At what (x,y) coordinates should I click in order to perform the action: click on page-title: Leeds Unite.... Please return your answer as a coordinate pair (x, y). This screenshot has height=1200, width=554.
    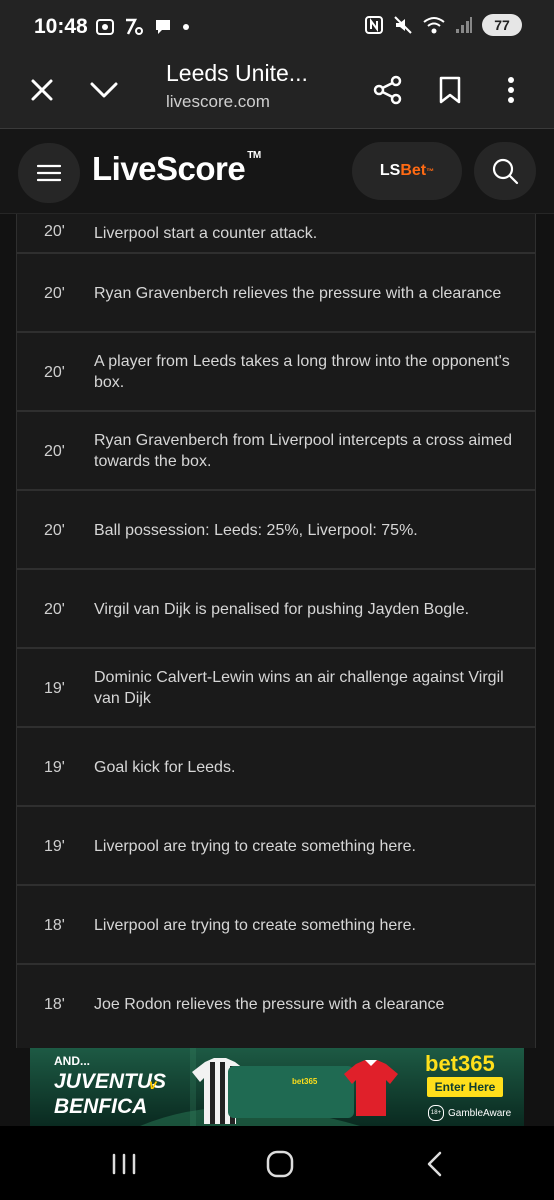
    Looking at the image, I should click on (237, 73).